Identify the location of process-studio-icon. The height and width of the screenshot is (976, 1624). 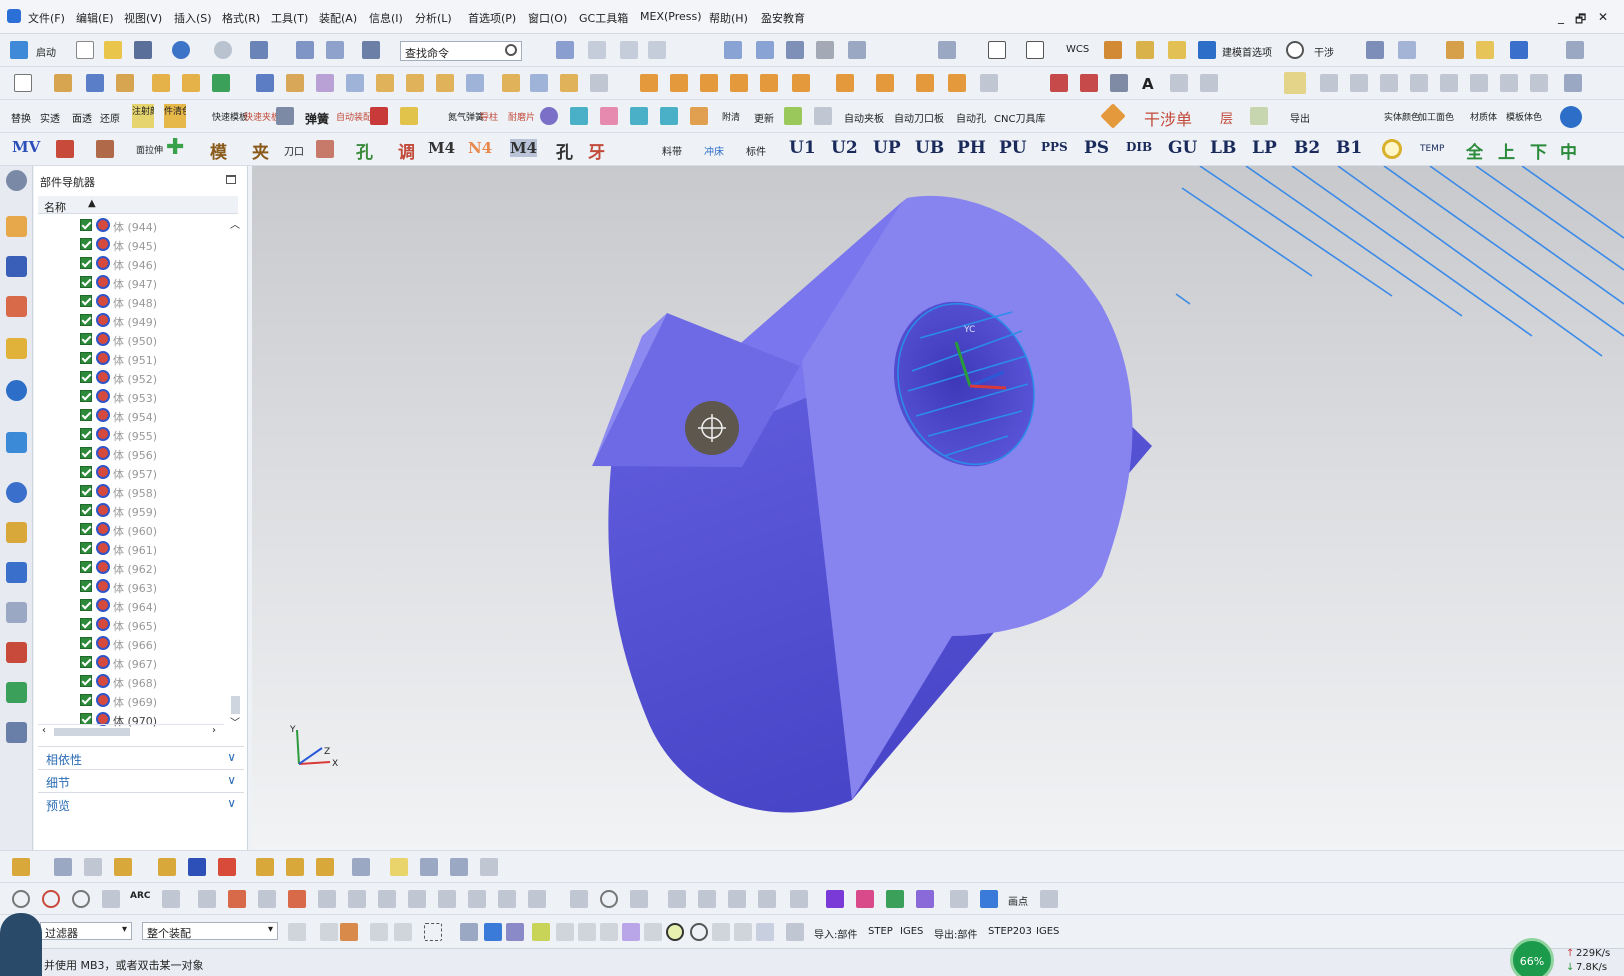
(16, 572).